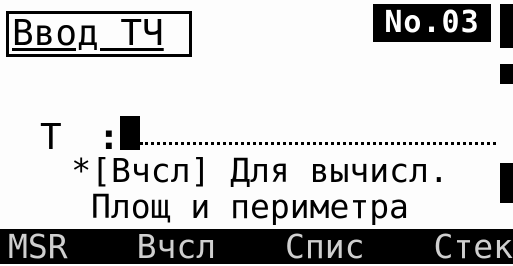  Describe the element at coordinates (506, 74) in the screenshot. I see `status-indicator-middle` at that location.